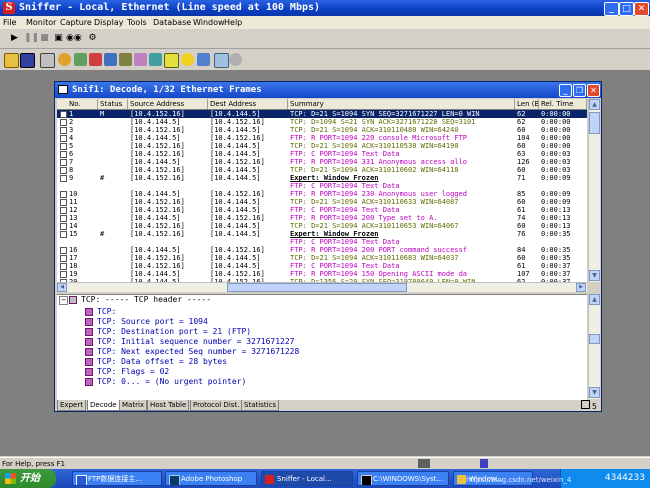  Describe the element at coordinates (47, 60) in the screenshot. I see `print-icon` at that location.